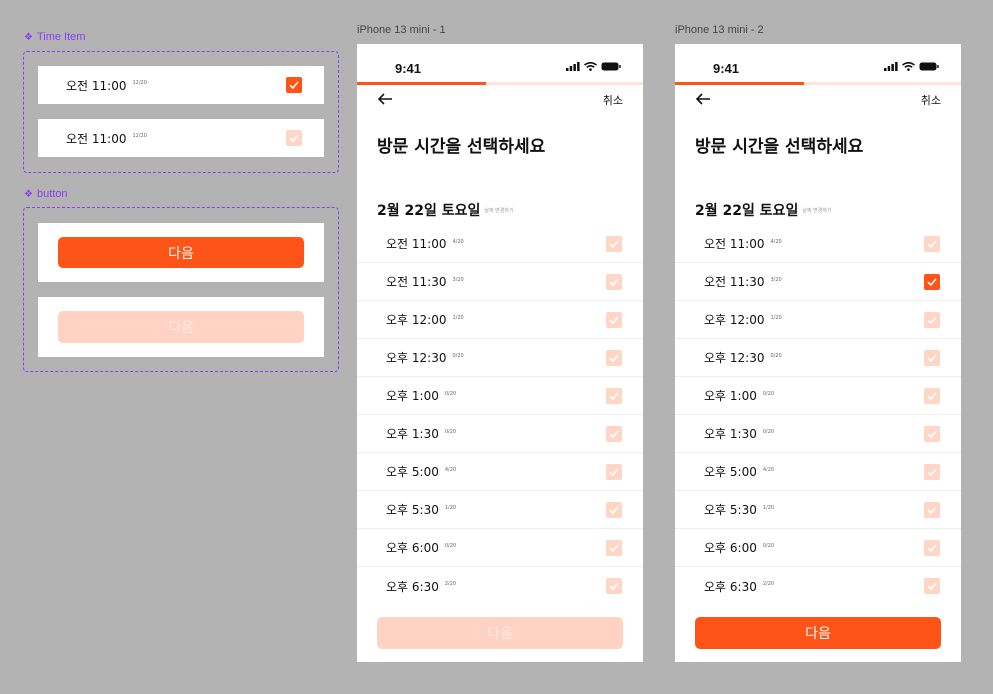 The image size is (993, 694). I want to click on button-card-disabled: 다음, so click(181, 327).